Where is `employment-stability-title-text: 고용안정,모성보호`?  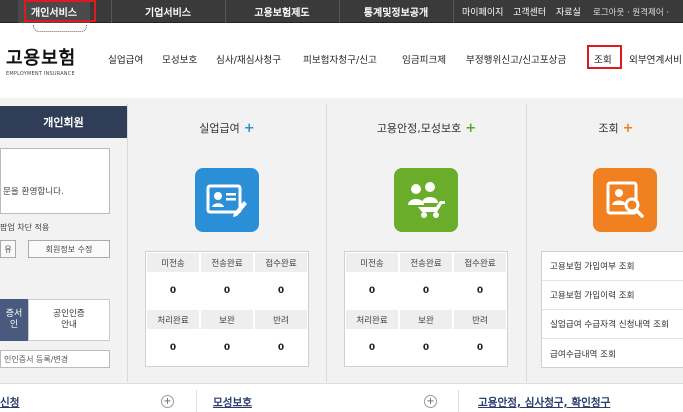 employment-stability-title-text: 고용안정,모성보호 is located at coordinates (419, 128).